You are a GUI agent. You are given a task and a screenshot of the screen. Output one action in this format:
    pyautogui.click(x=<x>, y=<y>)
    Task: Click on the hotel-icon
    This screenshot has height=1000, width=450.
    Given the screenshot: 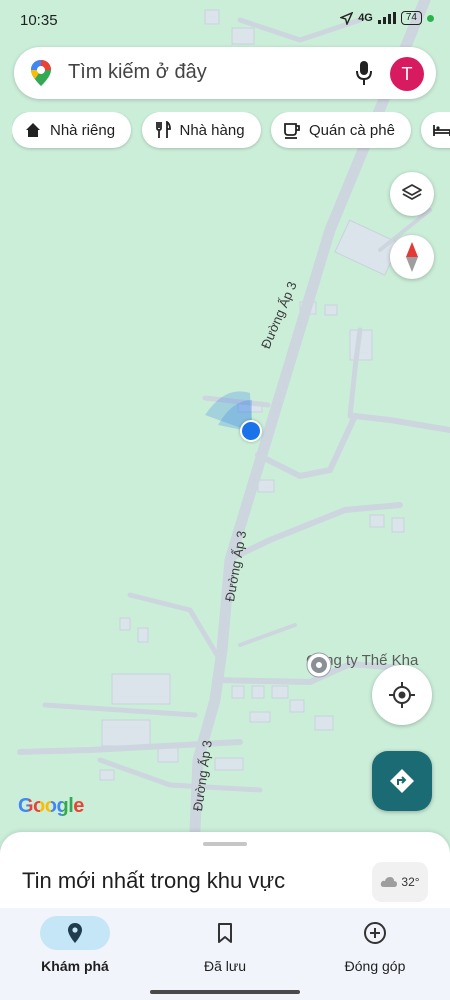 What is the action you would take?
    pyautogui.click(x=441, y=130)
    